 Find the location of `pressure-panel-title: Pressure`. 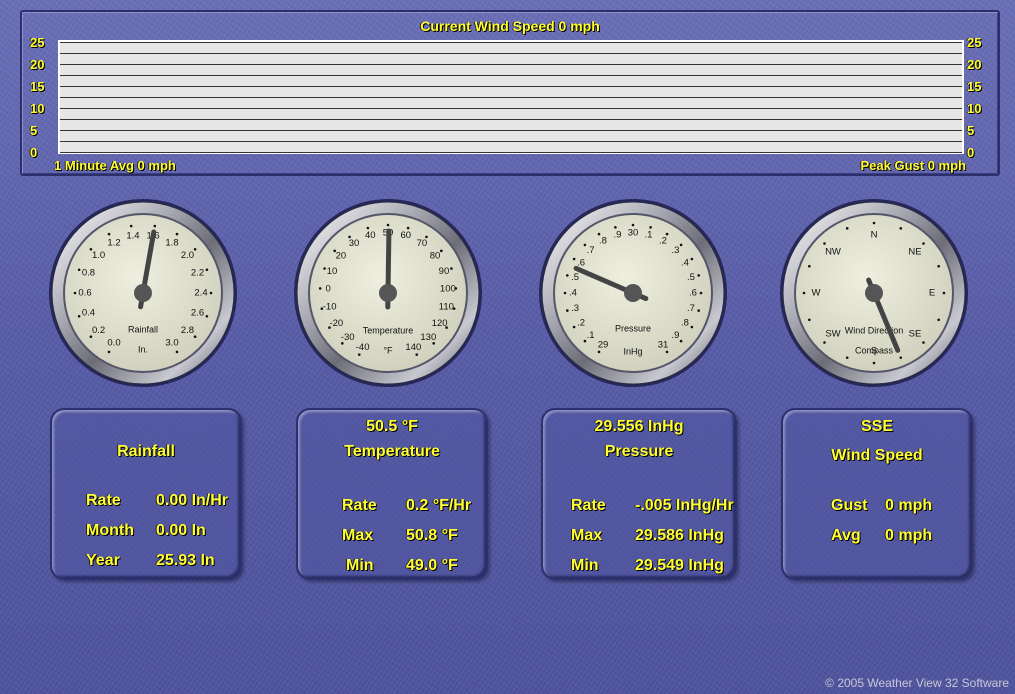

pressure-panel-title: Pressure is located at coordinates (639, 451).